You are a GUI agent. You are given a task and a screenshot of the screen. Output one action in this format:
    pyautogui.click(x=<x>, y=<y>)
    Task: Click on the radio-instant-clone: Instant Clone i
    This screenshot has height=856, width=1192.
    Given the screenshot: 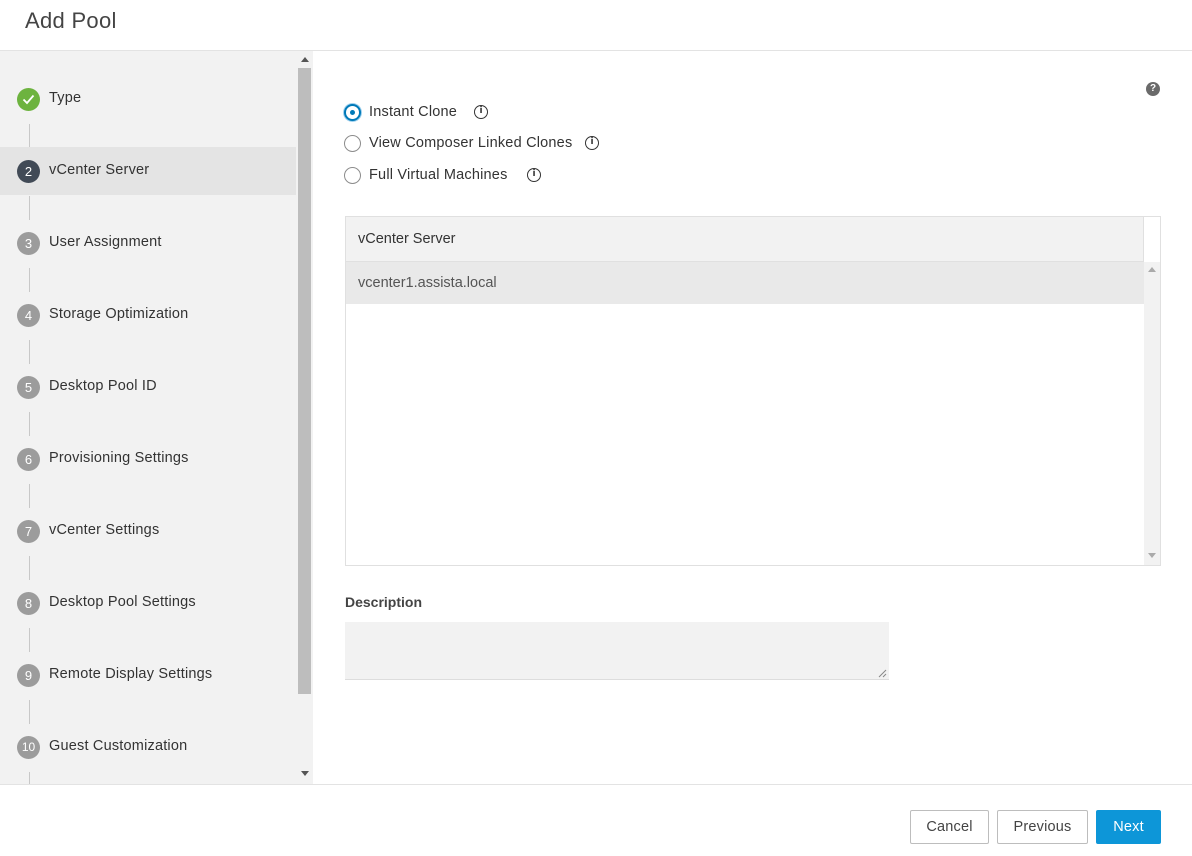 What is the action you would take?
    pyautogui.click(x=424, y=113)
    